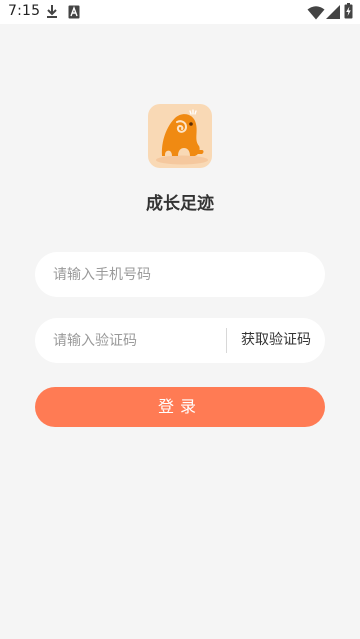 This screenshot has height=639, width=360. I want to click on wifi-icon, so click(316, 14).